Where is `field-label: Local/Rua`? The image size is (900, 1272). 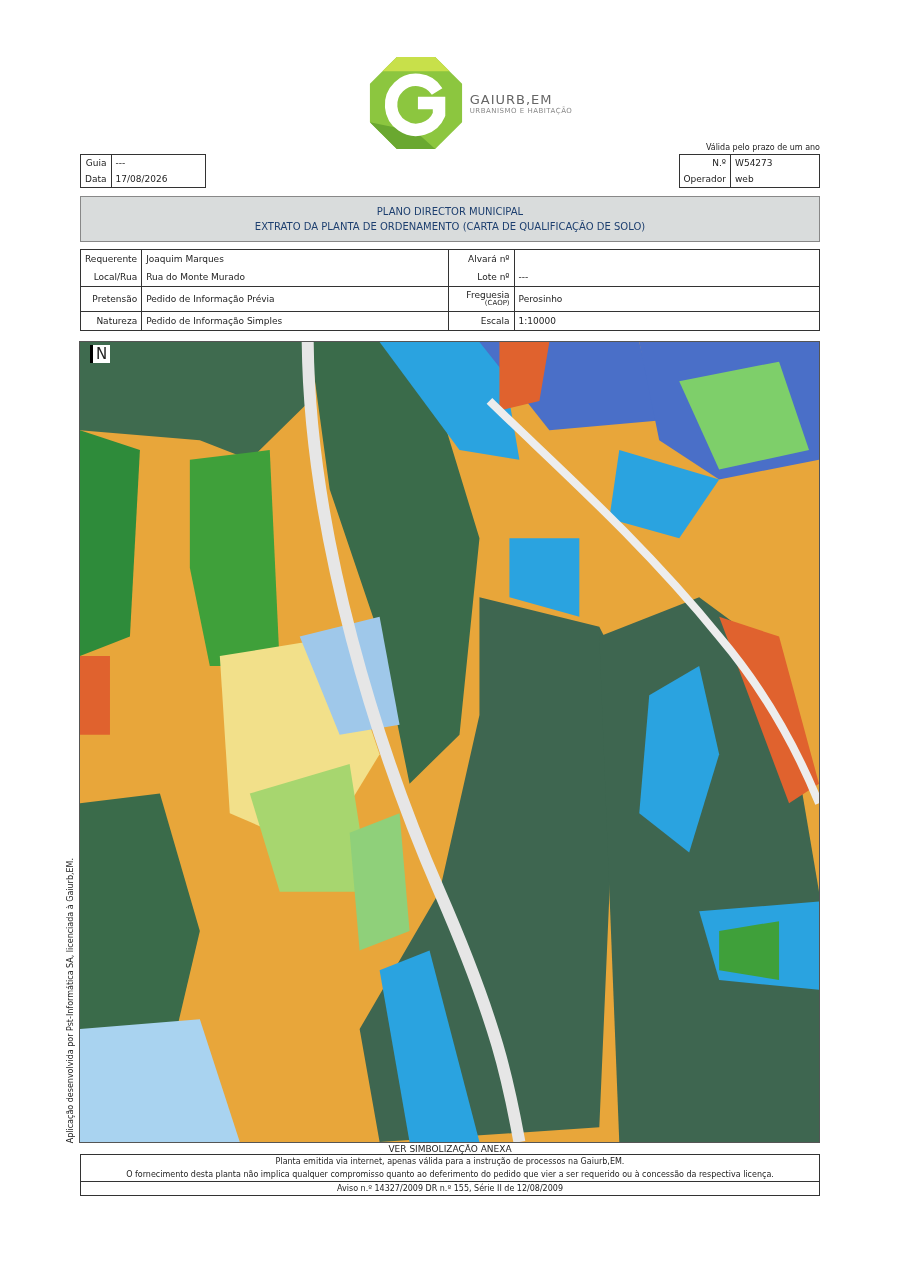
field-label: Local/Rua is located at coordinates (115, 277).